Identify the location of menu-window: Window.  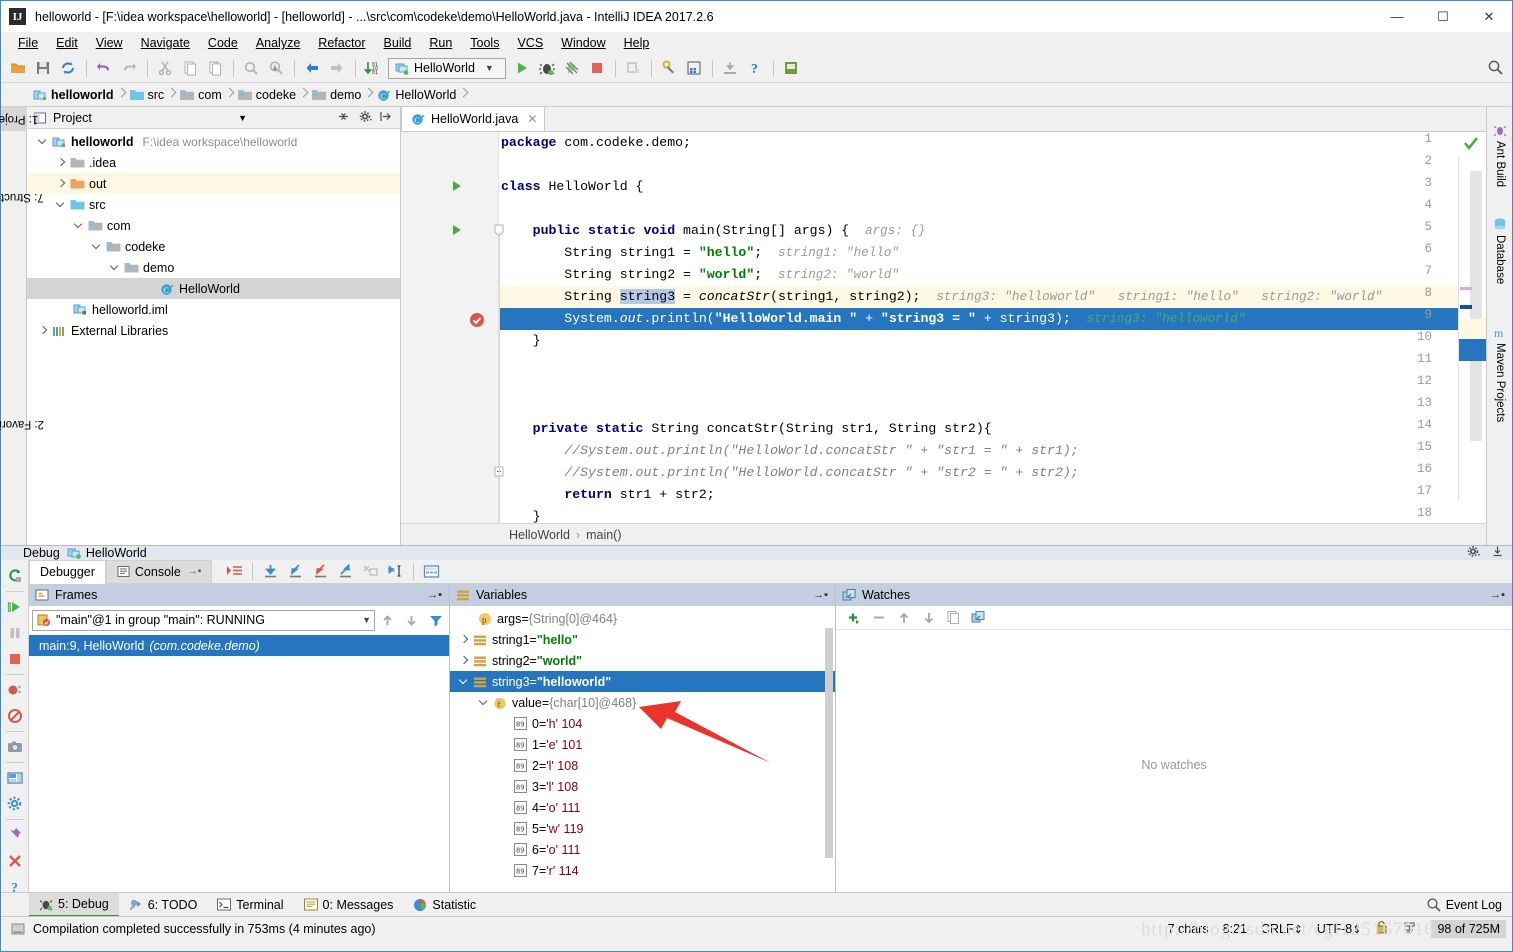
(583, 43).